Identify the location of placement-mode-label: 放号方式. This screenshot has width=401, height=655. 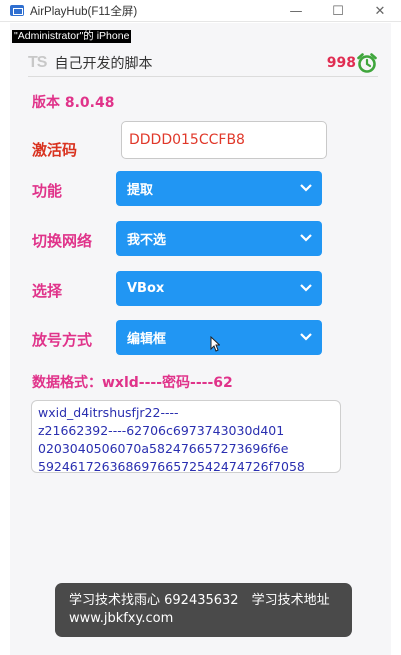
(62, 340).